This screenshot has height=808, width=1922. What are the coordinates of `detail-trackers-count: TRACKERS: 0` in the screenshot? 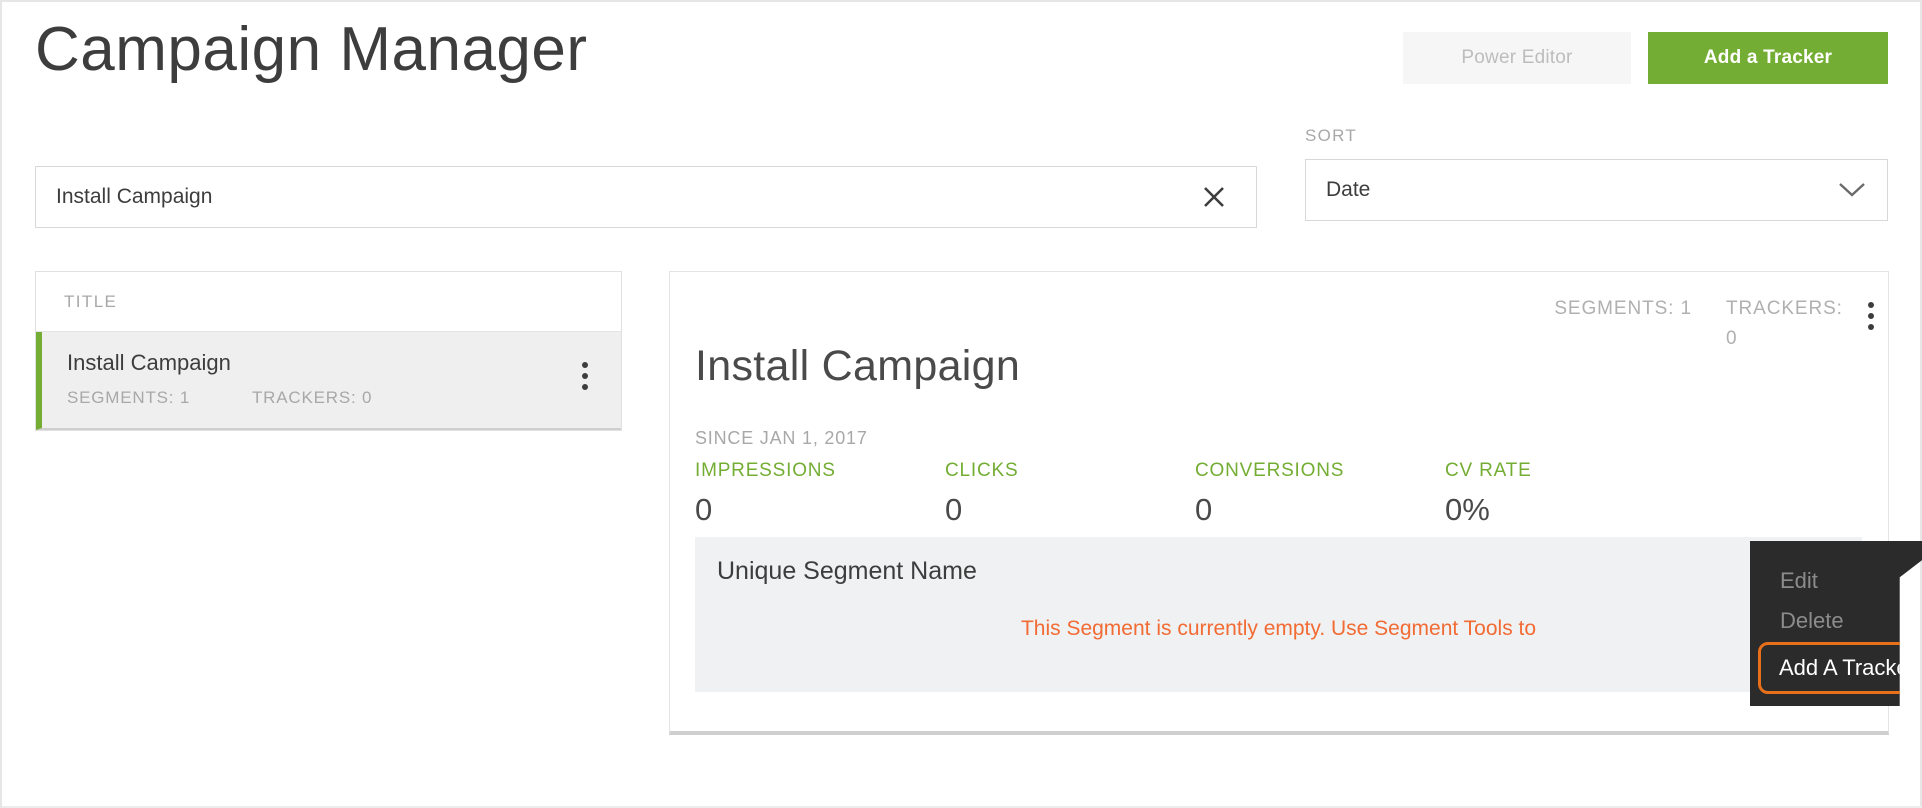 It's located at (1784, 323).